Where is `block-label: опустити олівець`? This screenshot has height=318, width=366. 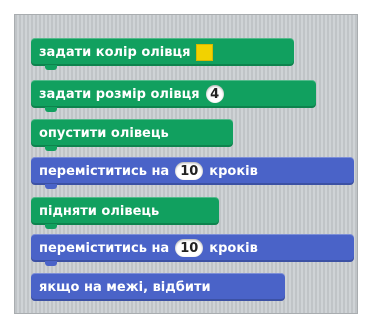 block-label: опустити олівець is located at coordinates (104, 133).